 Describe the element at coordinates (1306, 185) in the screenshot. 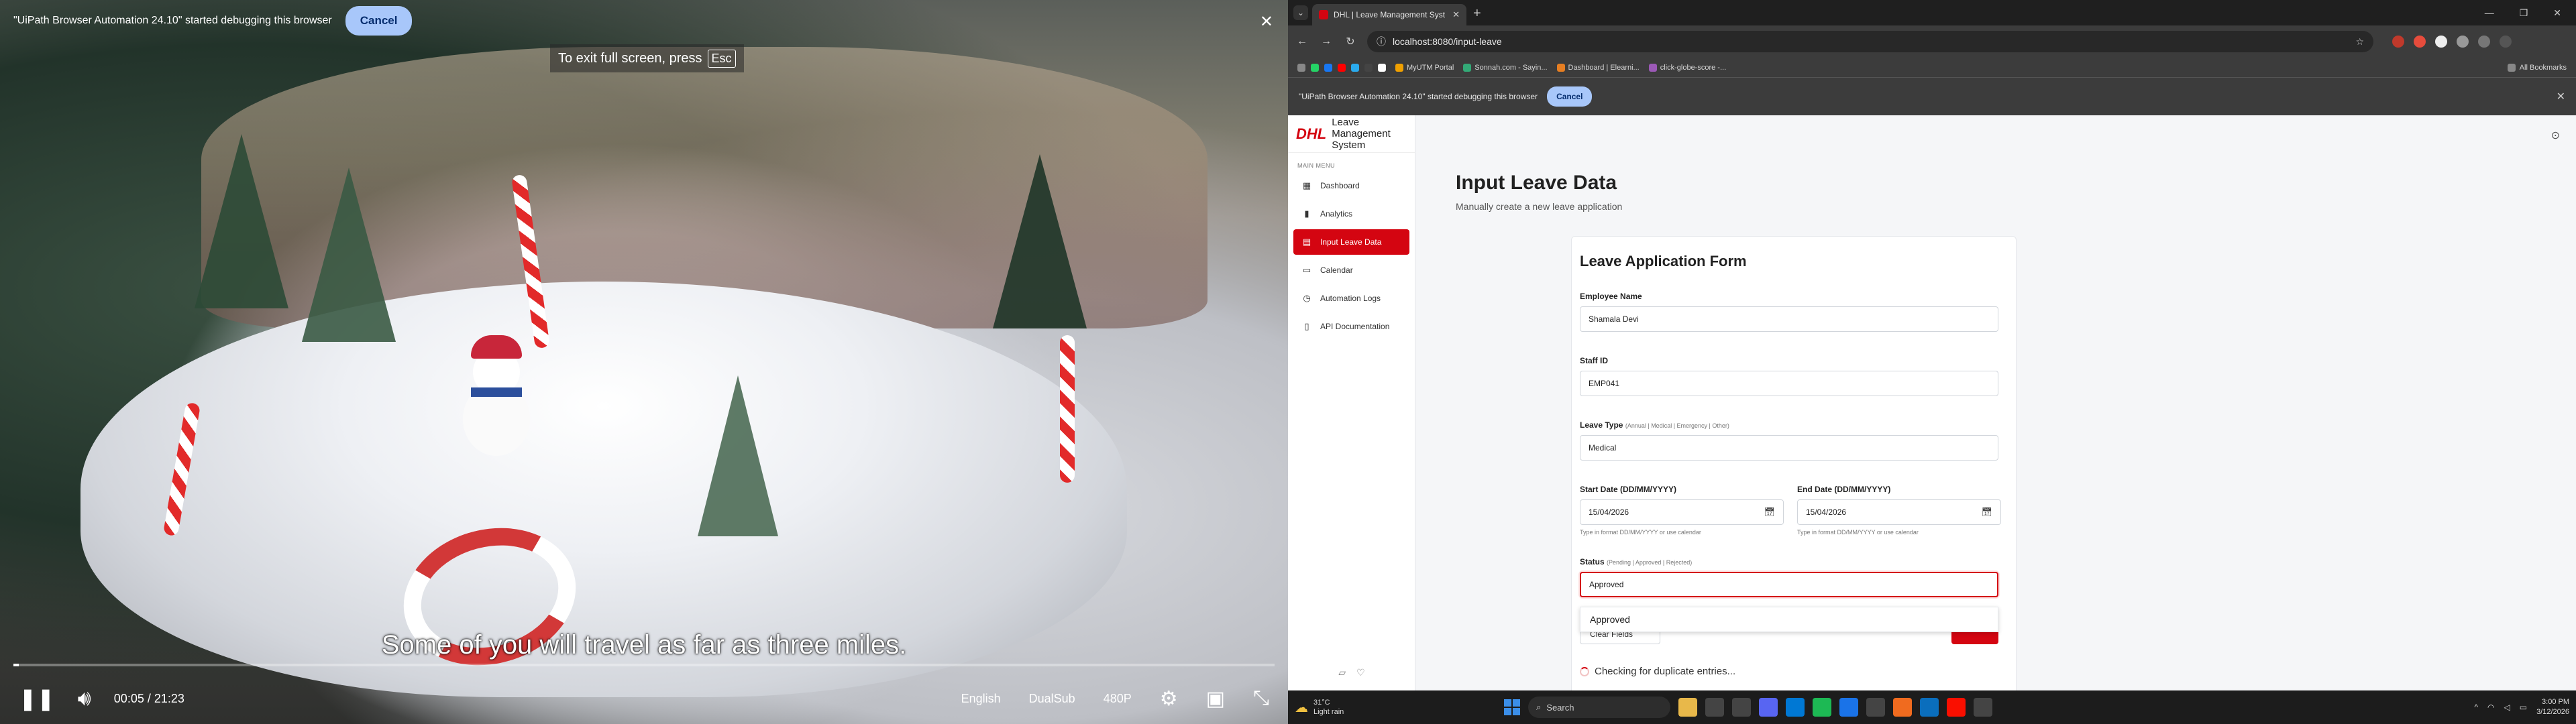

I see `grid-icon: ▦` at that location.